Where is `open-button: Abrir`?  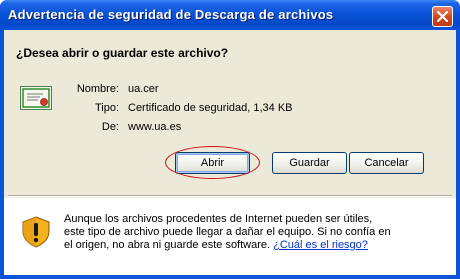
open-button: Abrir is located at coordinates (212, 163).